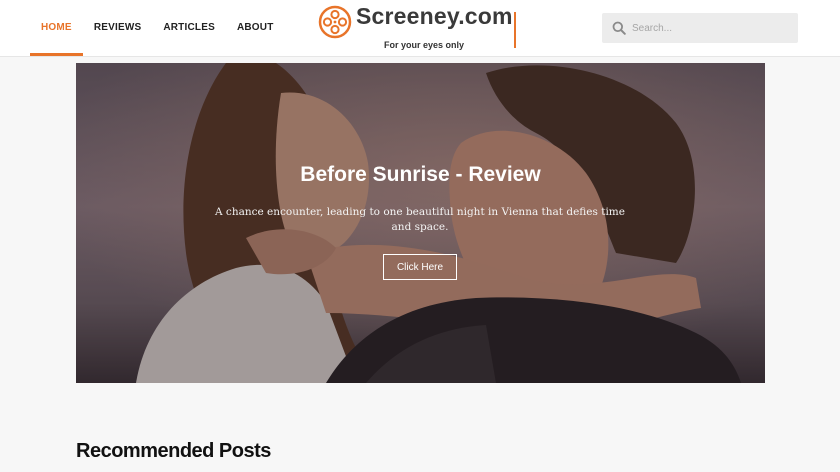 This screenshot has width=840, height=472. I want to click on nav-item-home: HOME, so click(56, 28).